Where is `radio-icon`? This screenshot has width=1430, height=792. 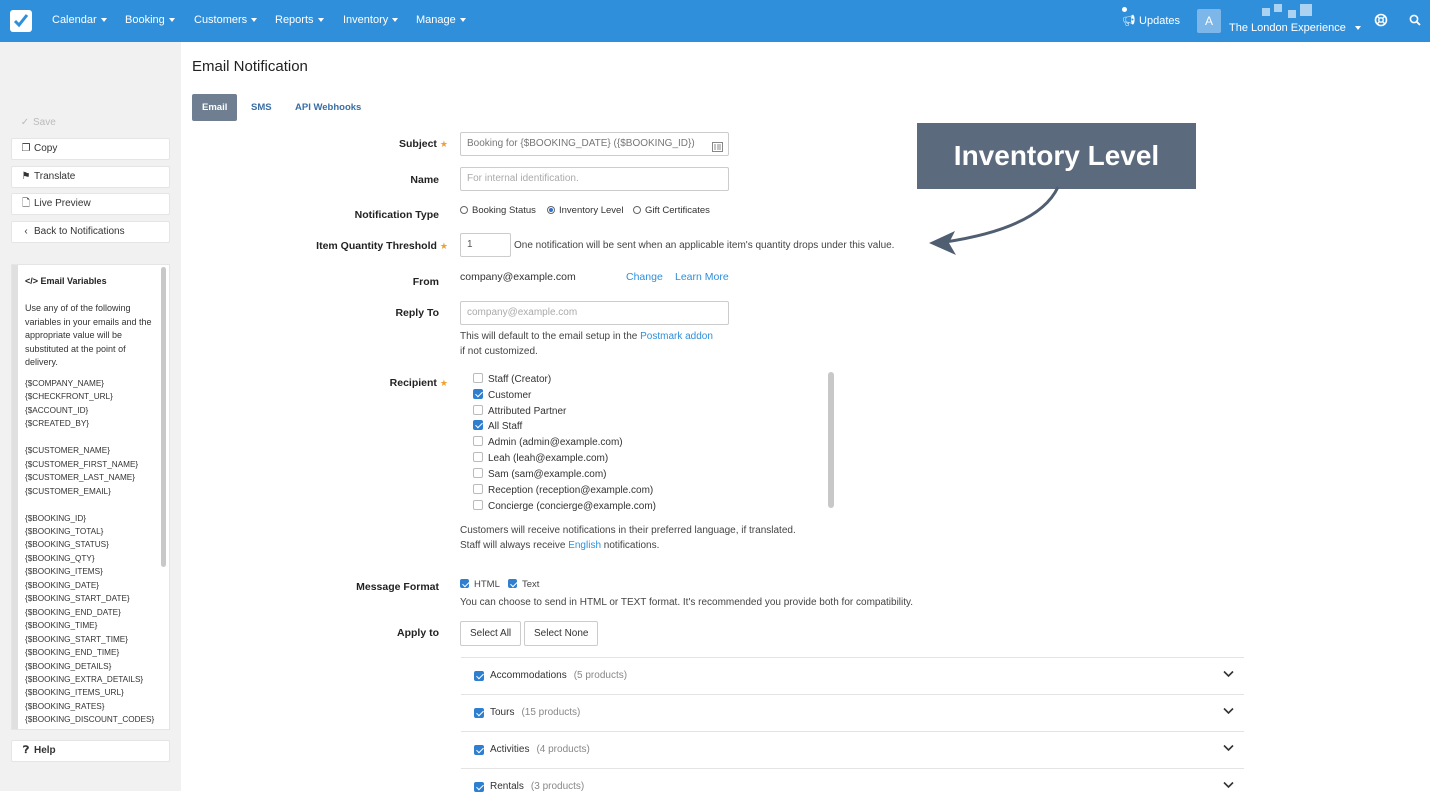
radio-icon is located at coordinates (637, 210).